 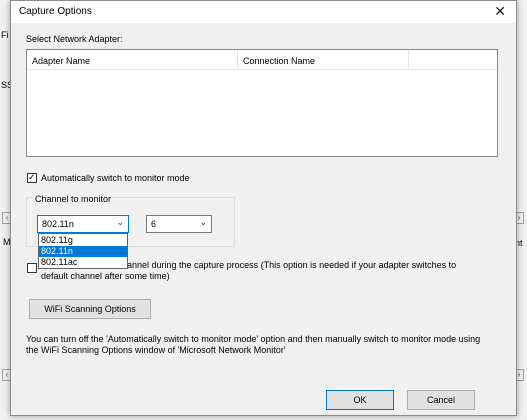 I want to click on dropdown-option: 802.11g, so click(x=83, y=240).